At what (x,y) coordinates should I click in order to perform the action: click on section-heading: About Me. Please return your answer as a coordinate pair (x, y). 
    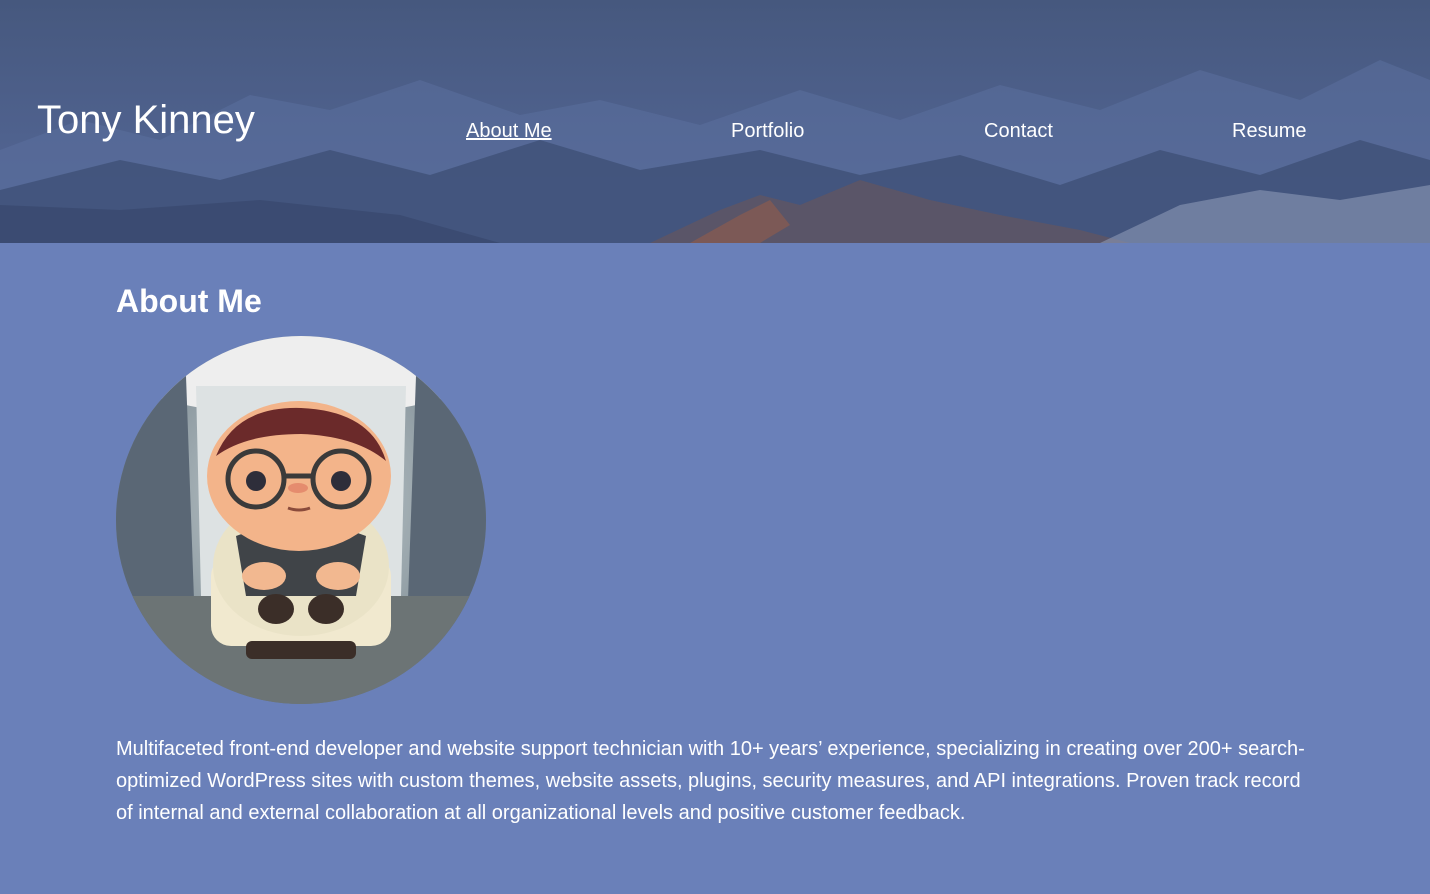
    Looking at the image, I should click on (189, 301).